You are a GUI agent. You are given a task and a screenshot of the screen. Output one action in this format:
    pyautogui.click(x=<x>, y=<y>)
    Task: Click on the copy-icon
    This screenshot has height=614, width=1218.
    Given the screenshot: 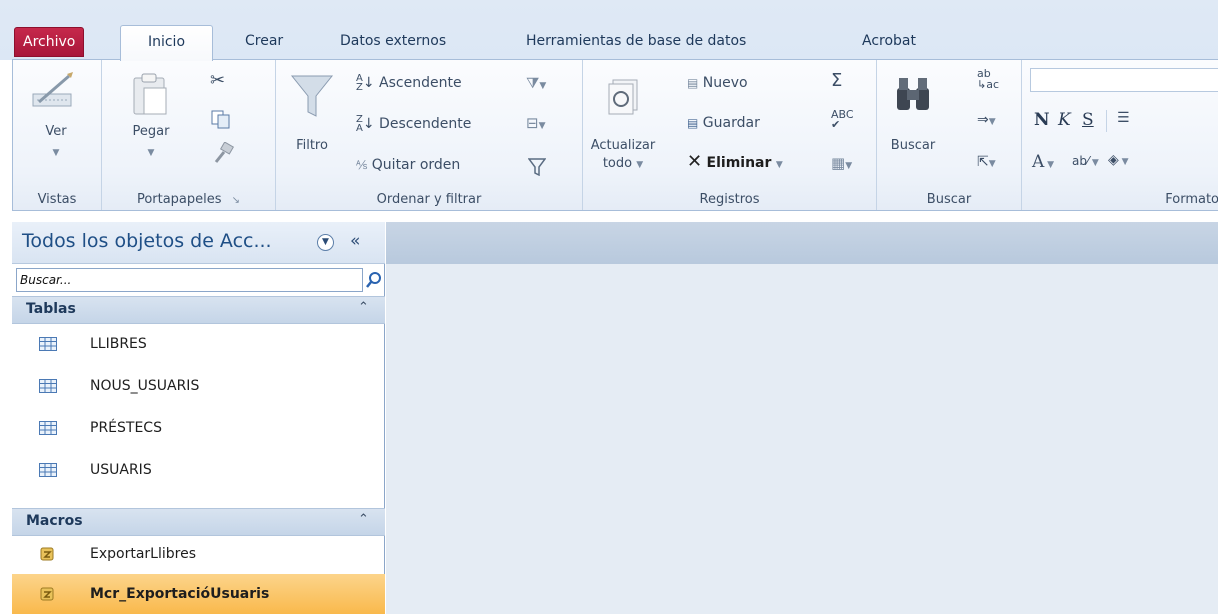 What is the action you would take?
    pyautogui.click(x=221, y=120)
    